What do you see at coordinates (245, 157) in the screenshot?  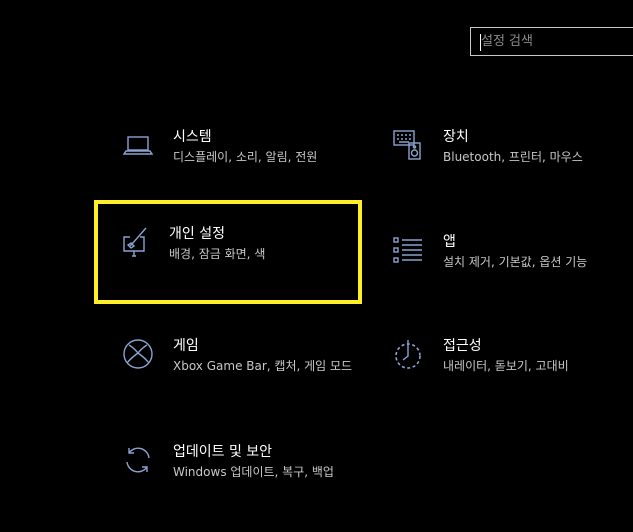 I see `tile-description: 디스플레이, 소리, 알림, 전원` at bounding box center [245, 157].